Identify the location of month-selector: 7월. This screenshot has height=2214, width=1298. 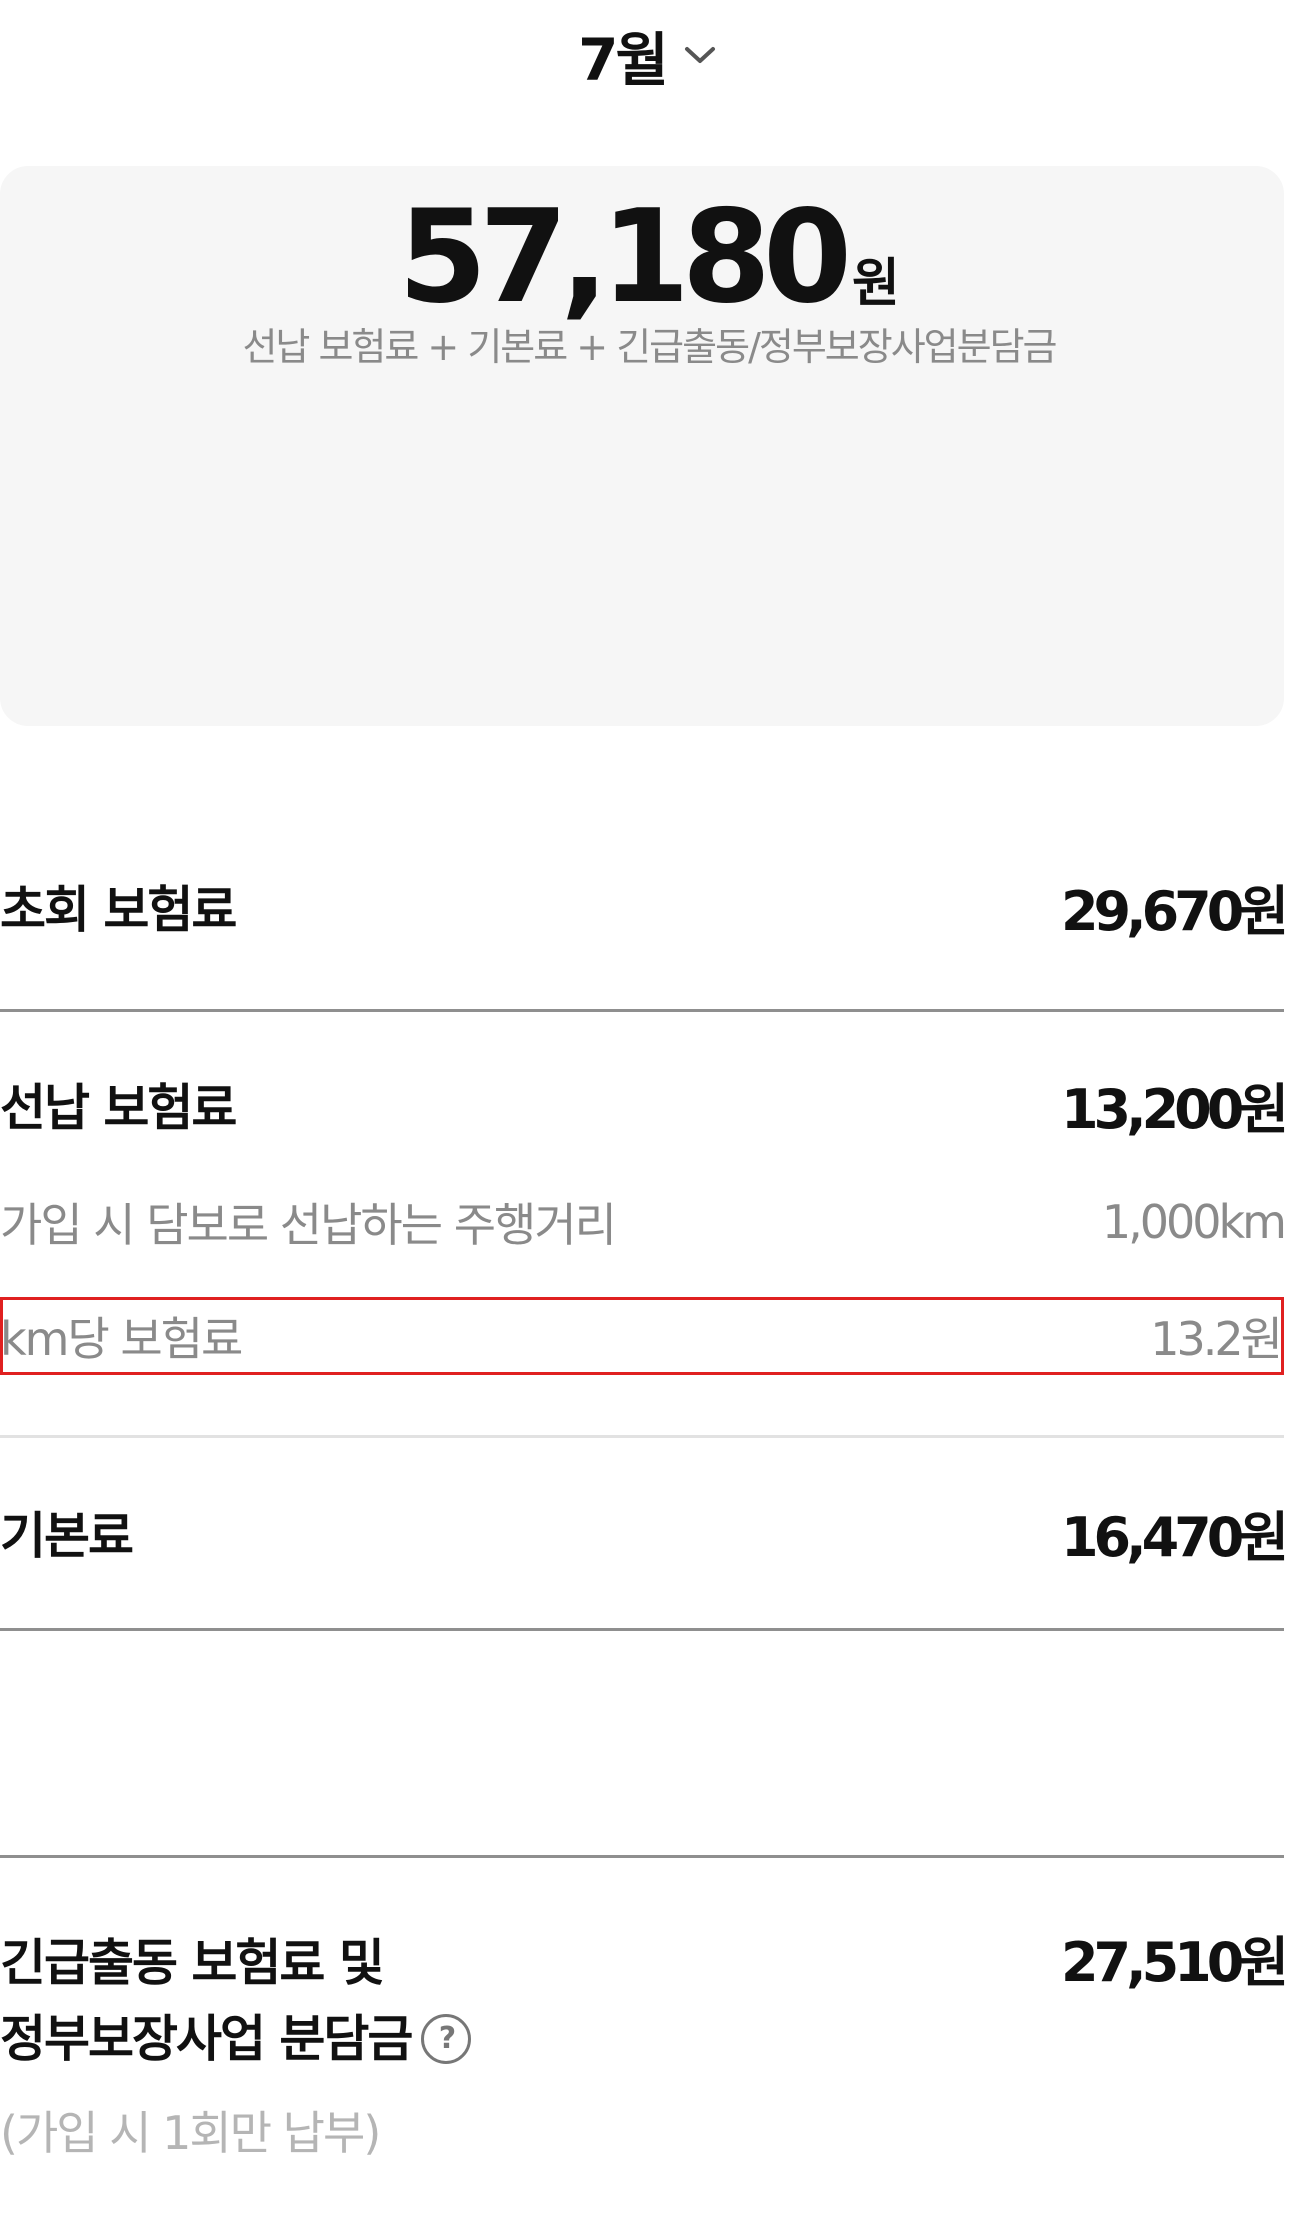
(649, 55).